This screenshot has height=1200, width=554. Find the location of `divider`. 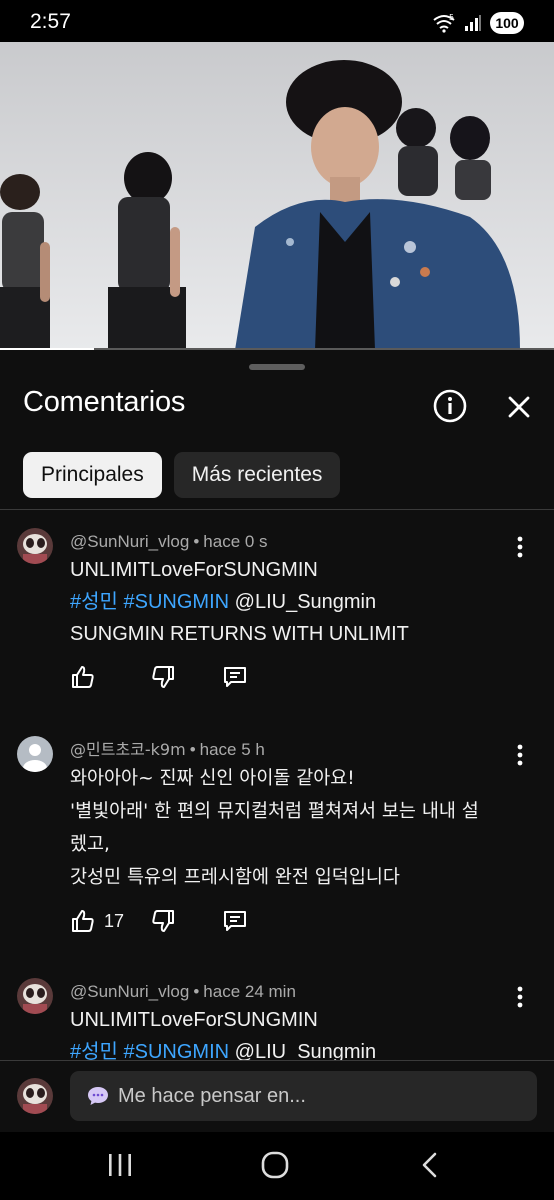

divider is located at coordinates (277, 509).